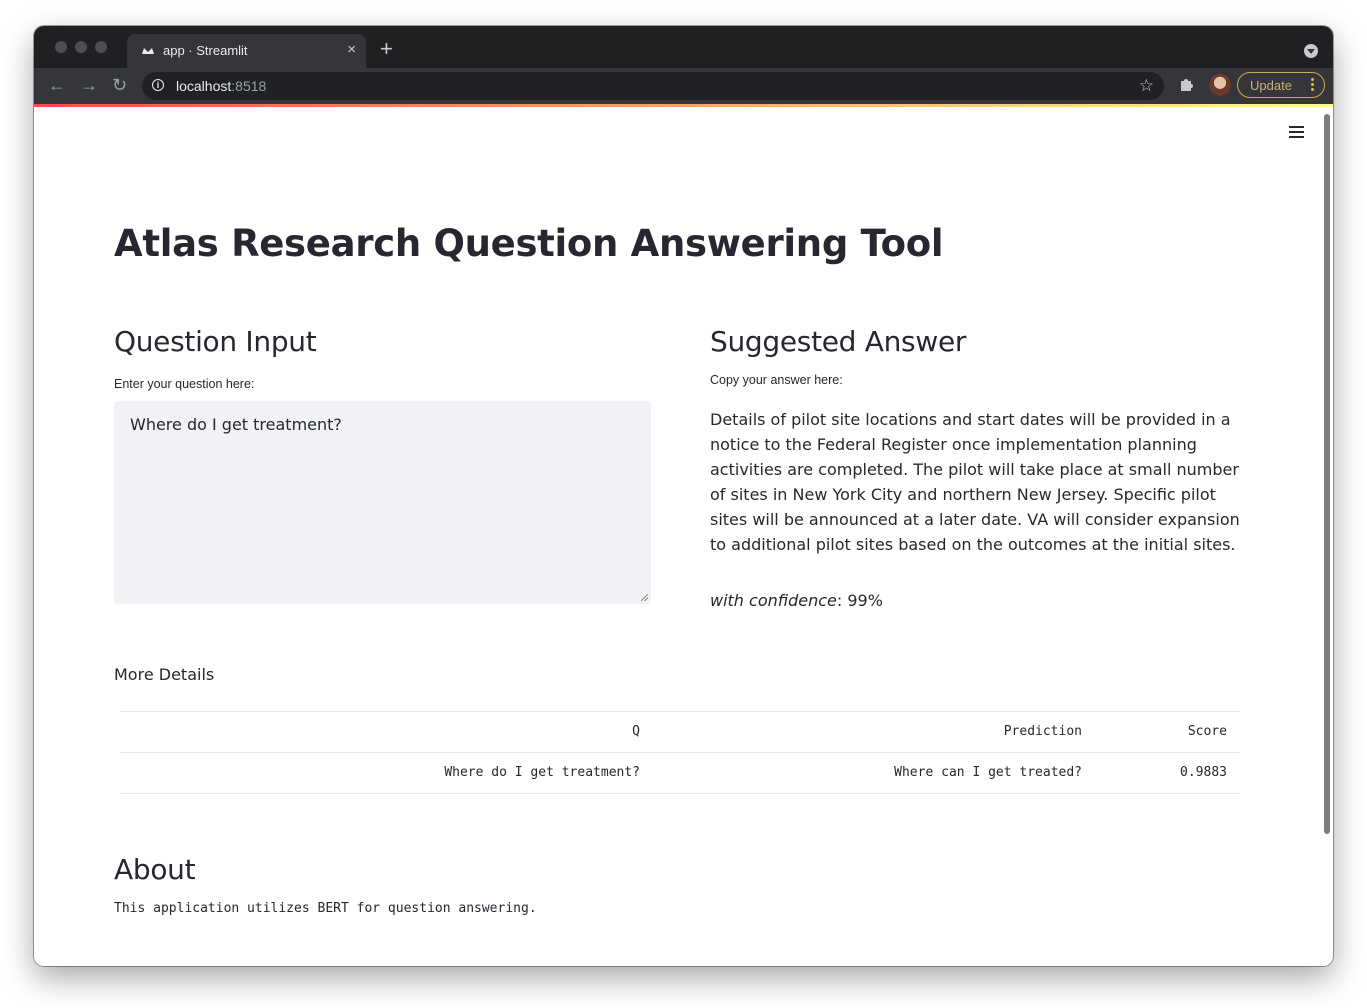 The height and width of the screenshot is (1008, 1367). Describe the element at coordinates (81, 47) in the screenshot. I see `minimize-window-button` at that location.